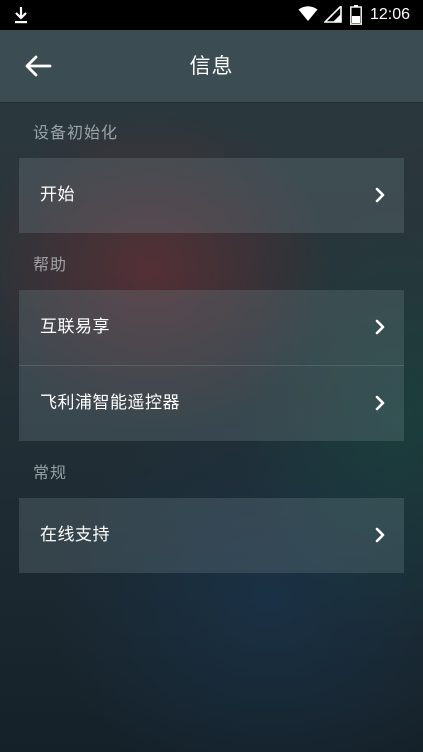 Image resolution: width=423 pixels, height=752 pixels. I want to click on list-item-easylink: 互联易享, so click(211, 327).